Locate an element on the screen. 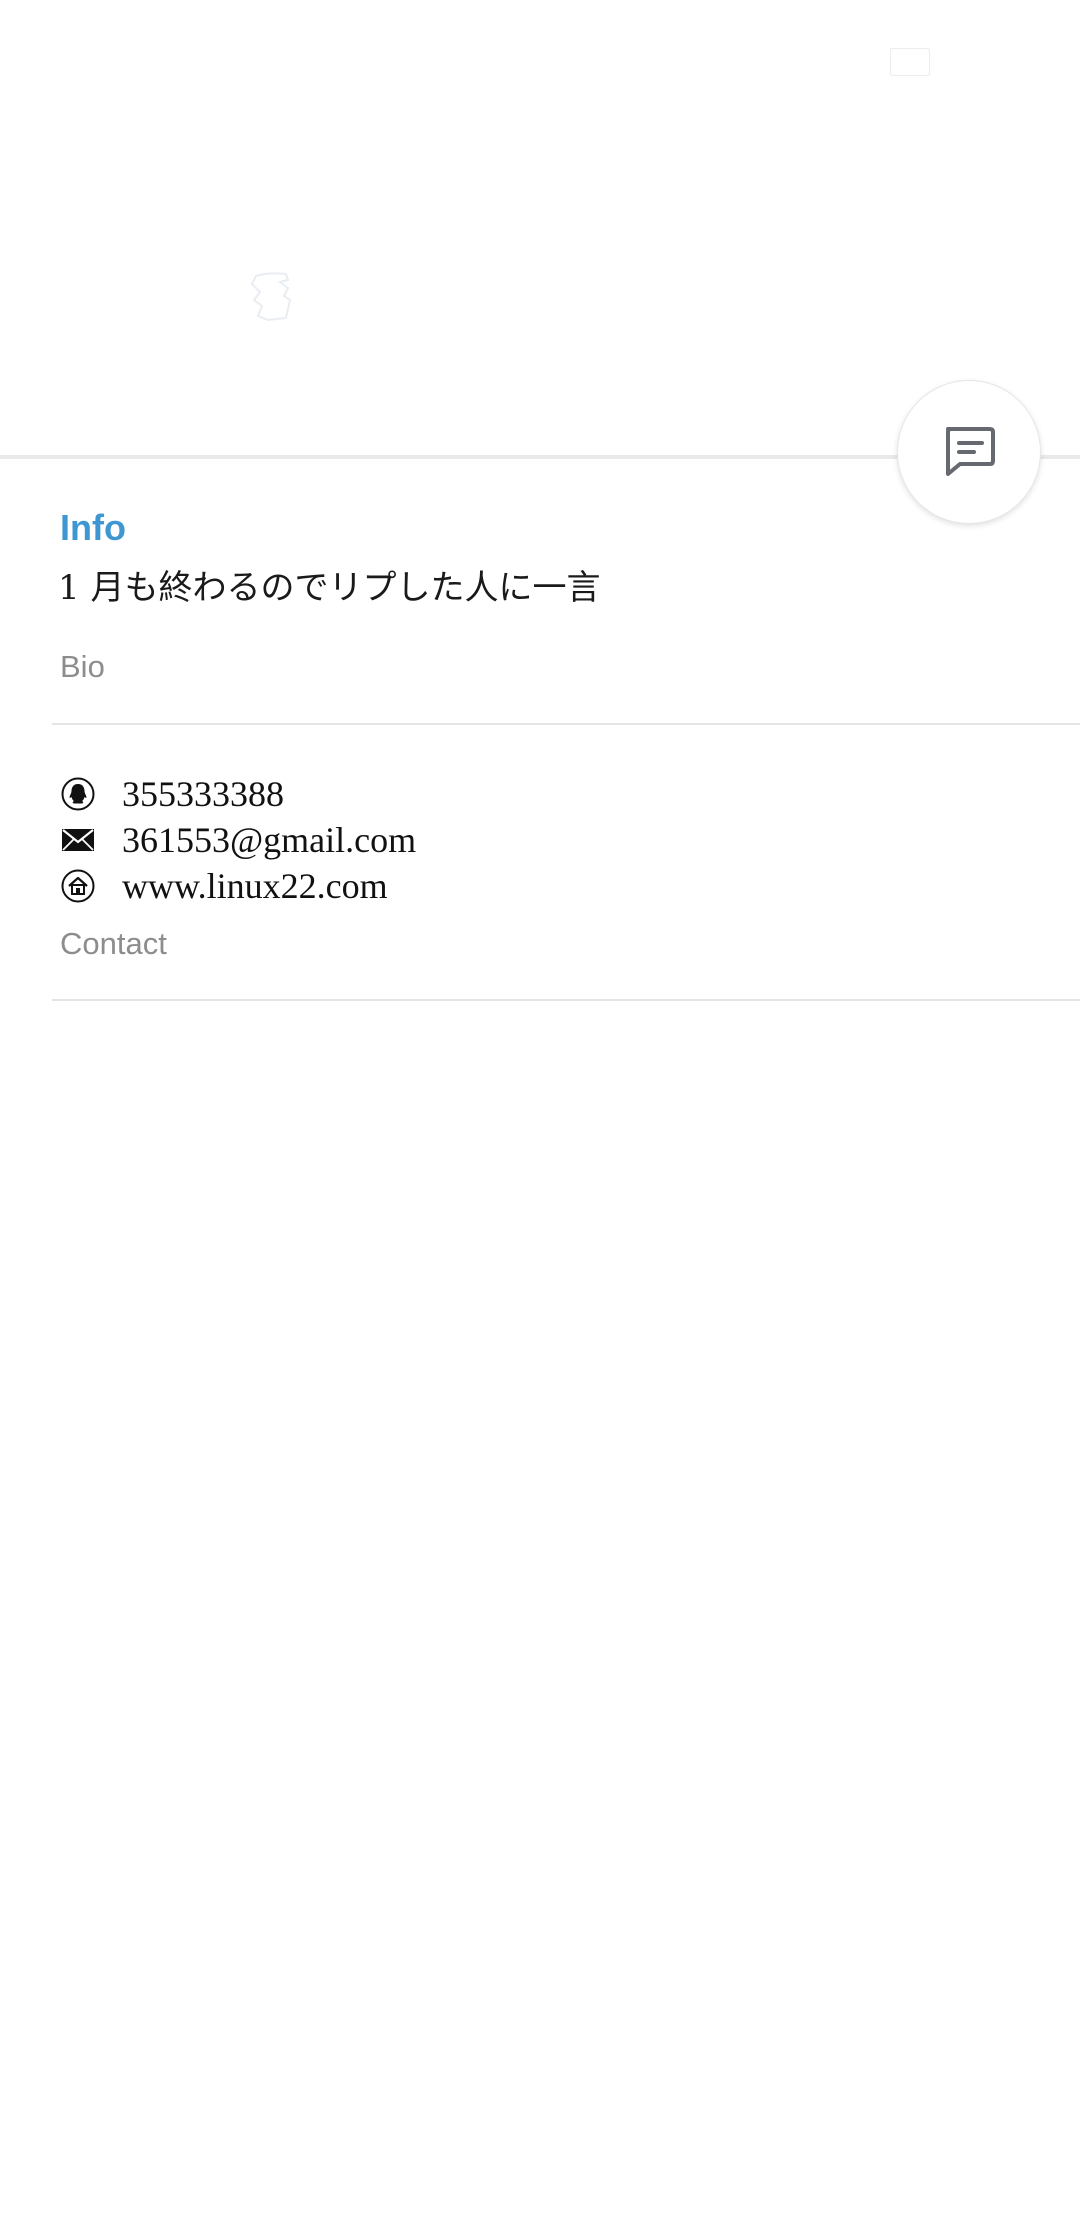 The height and width of the screenshot is (2232, 1080). header-placeholder-box is located at coordinates (910, 62).